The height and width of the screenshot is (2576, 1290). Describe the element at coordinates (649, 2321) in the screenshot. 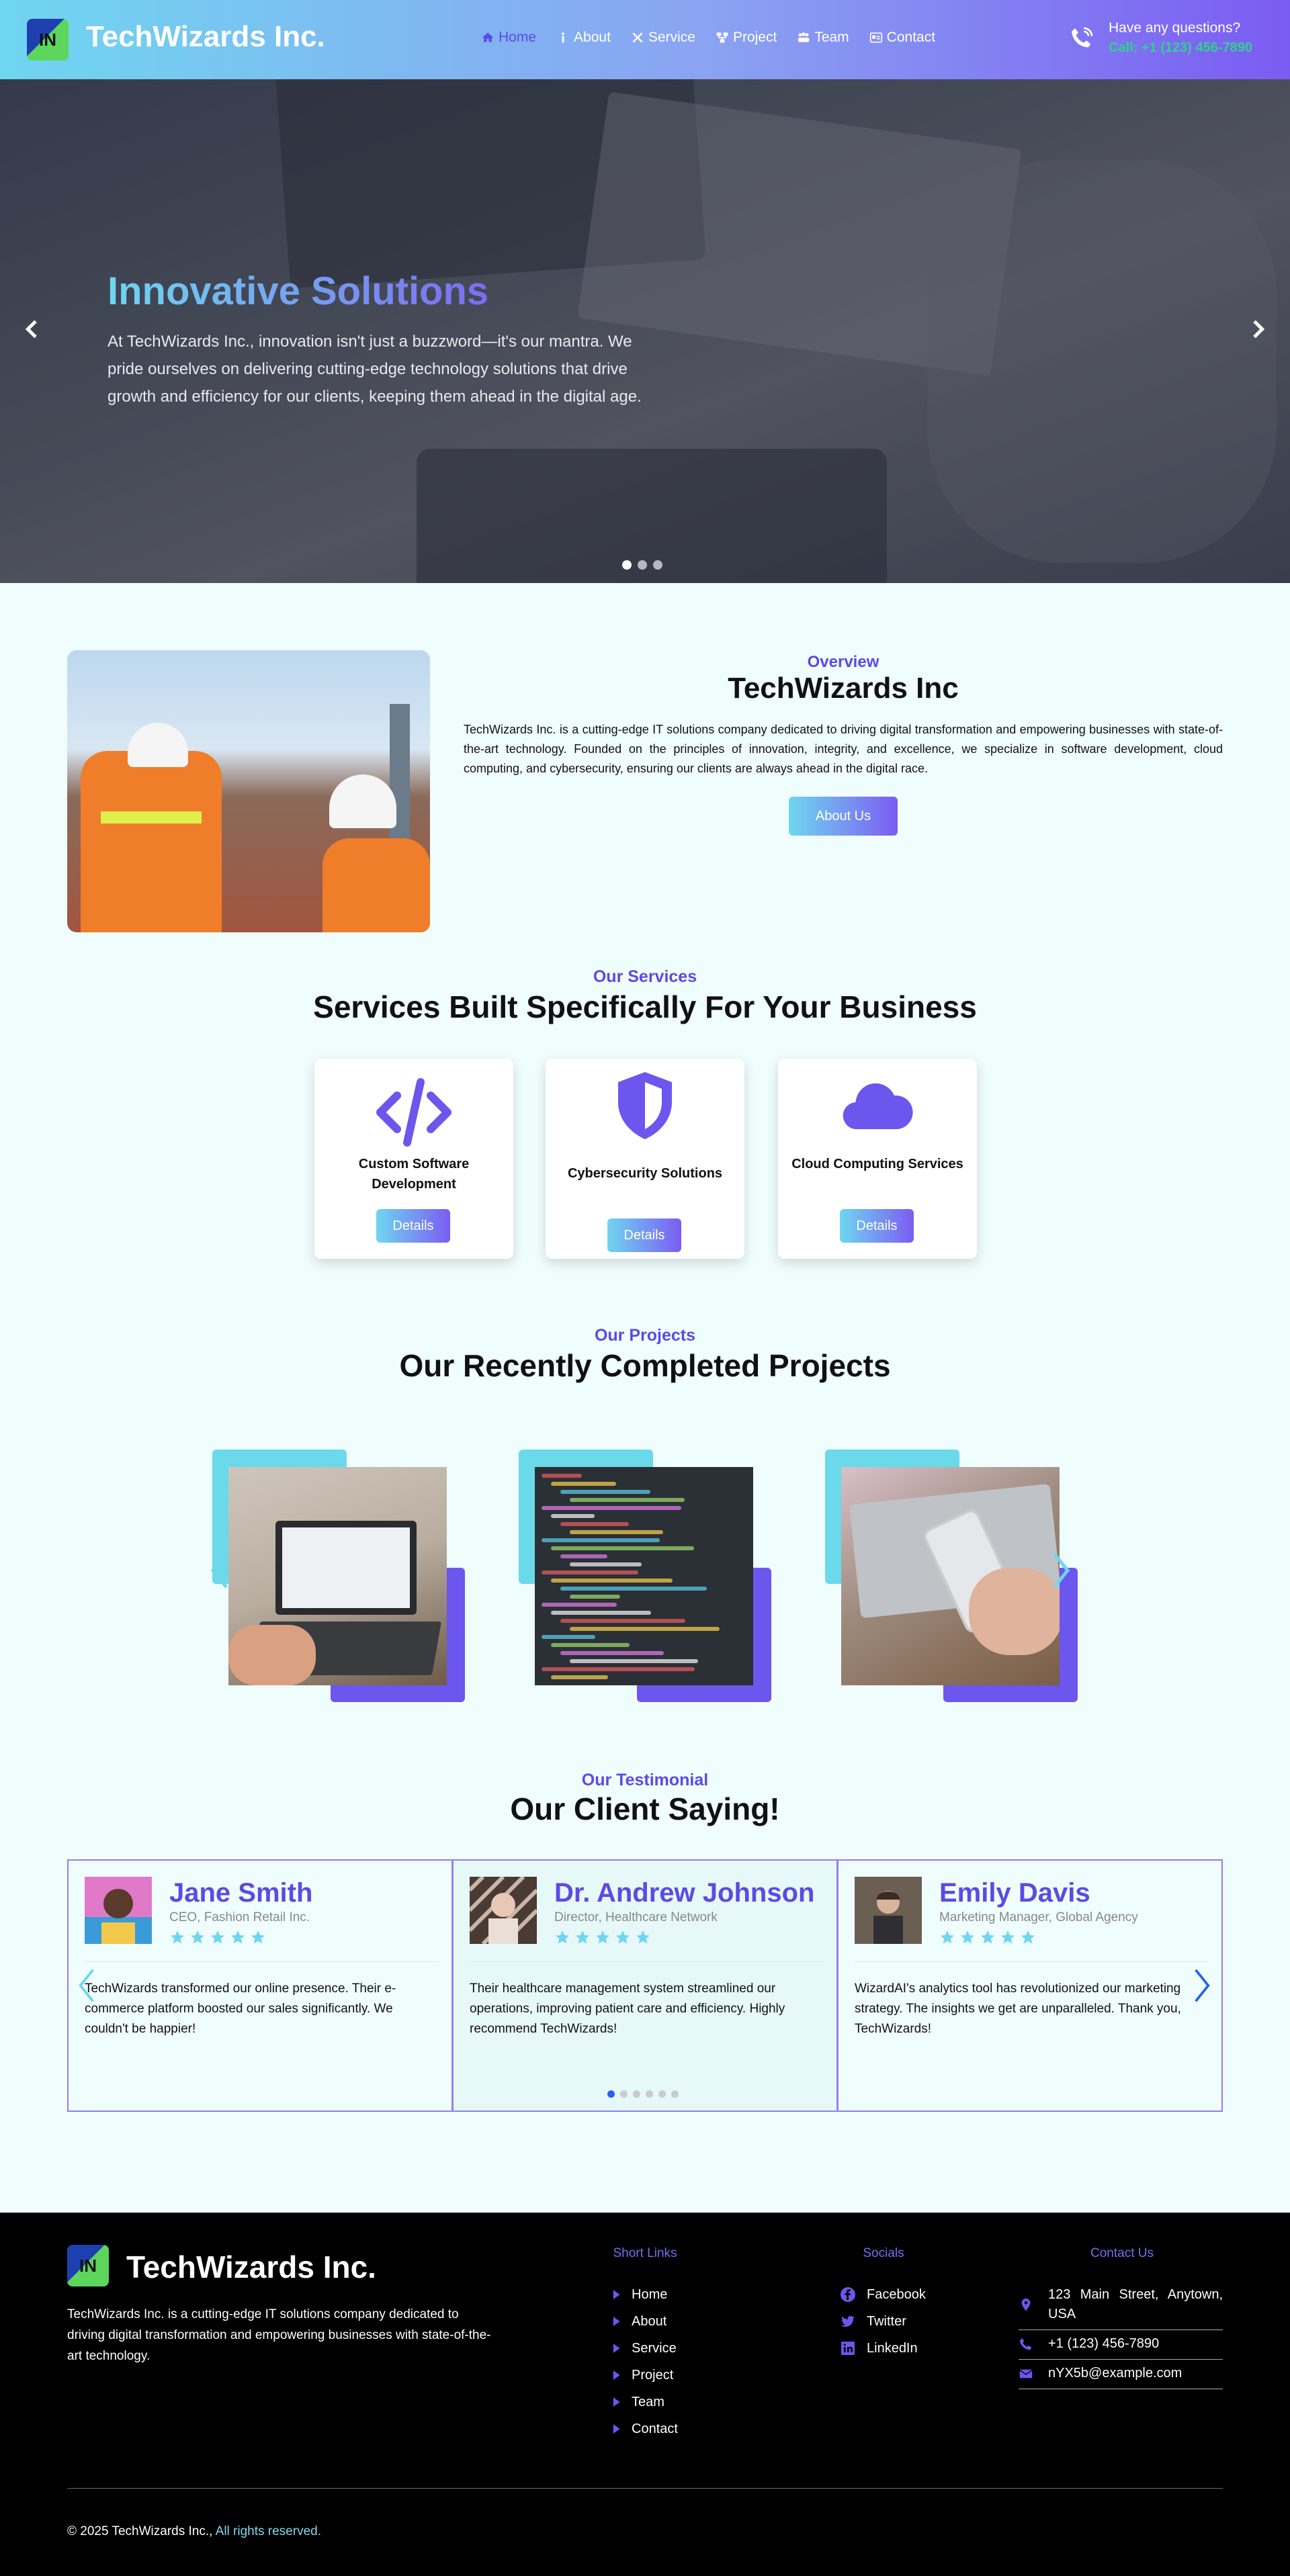

I see `footer-link-label: About` at that location.